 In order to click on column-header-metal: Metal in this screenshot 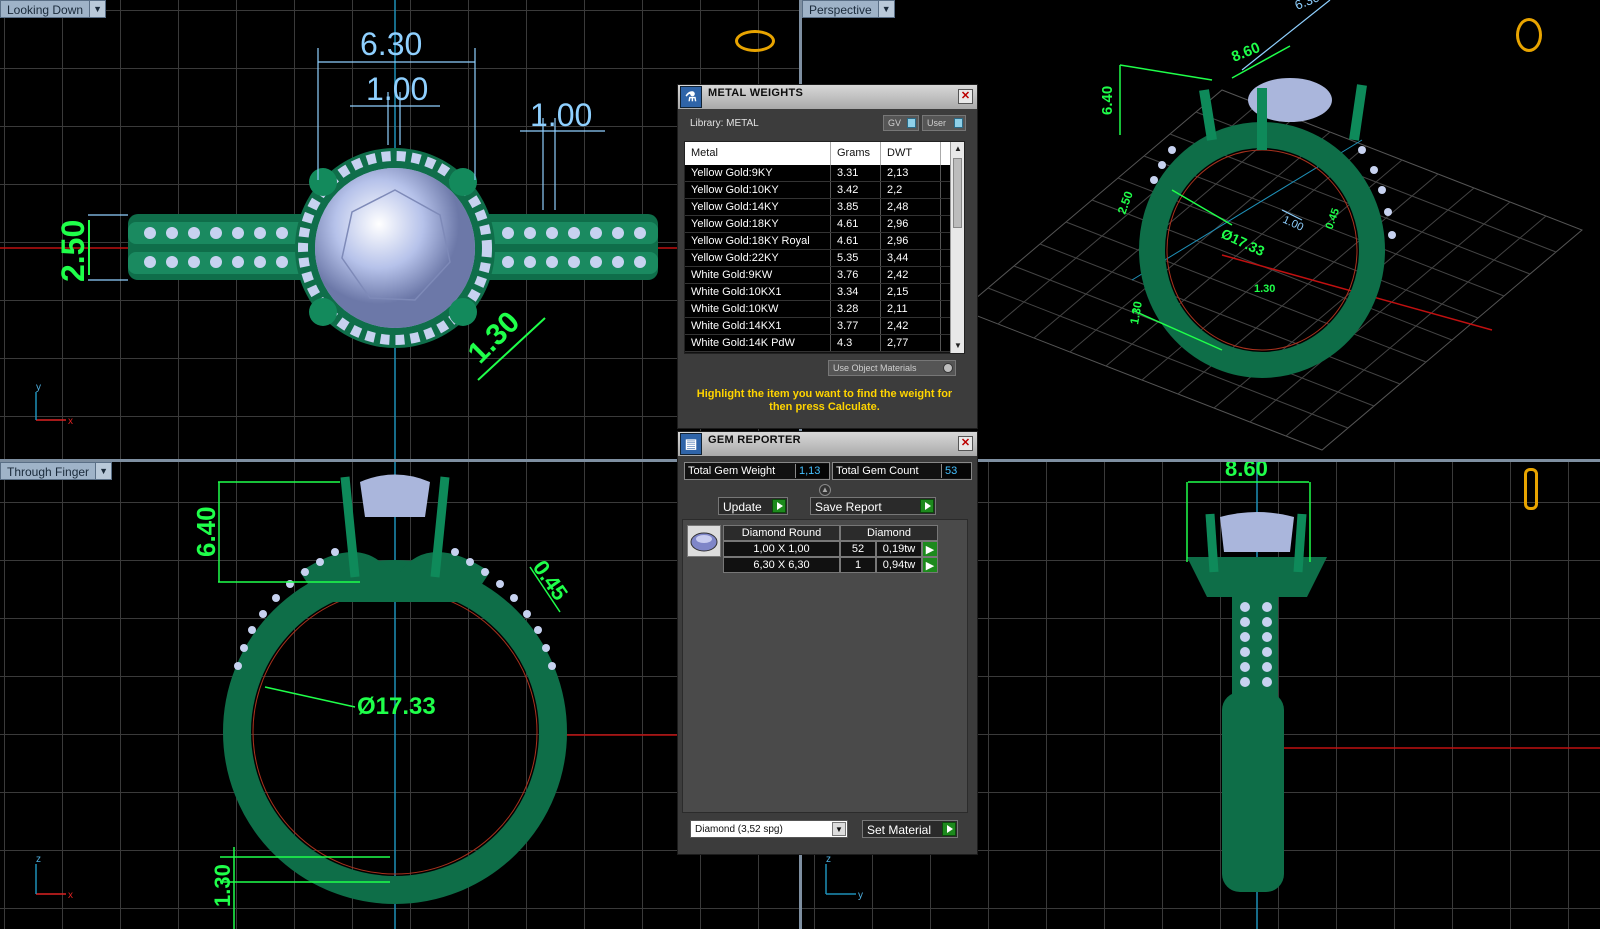, I will do `click(758, 153)`.